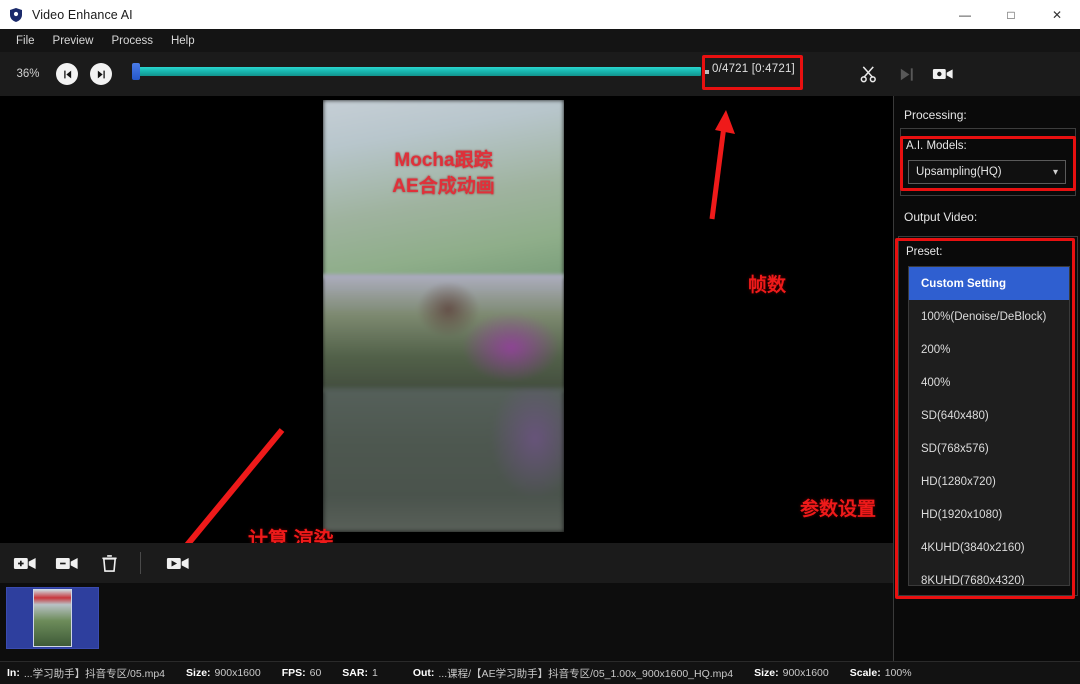  Describe the element at coordinates (443, 160) in the screenshot. I see `preview-overlay-line-1: Mocha跟踪` at that location.